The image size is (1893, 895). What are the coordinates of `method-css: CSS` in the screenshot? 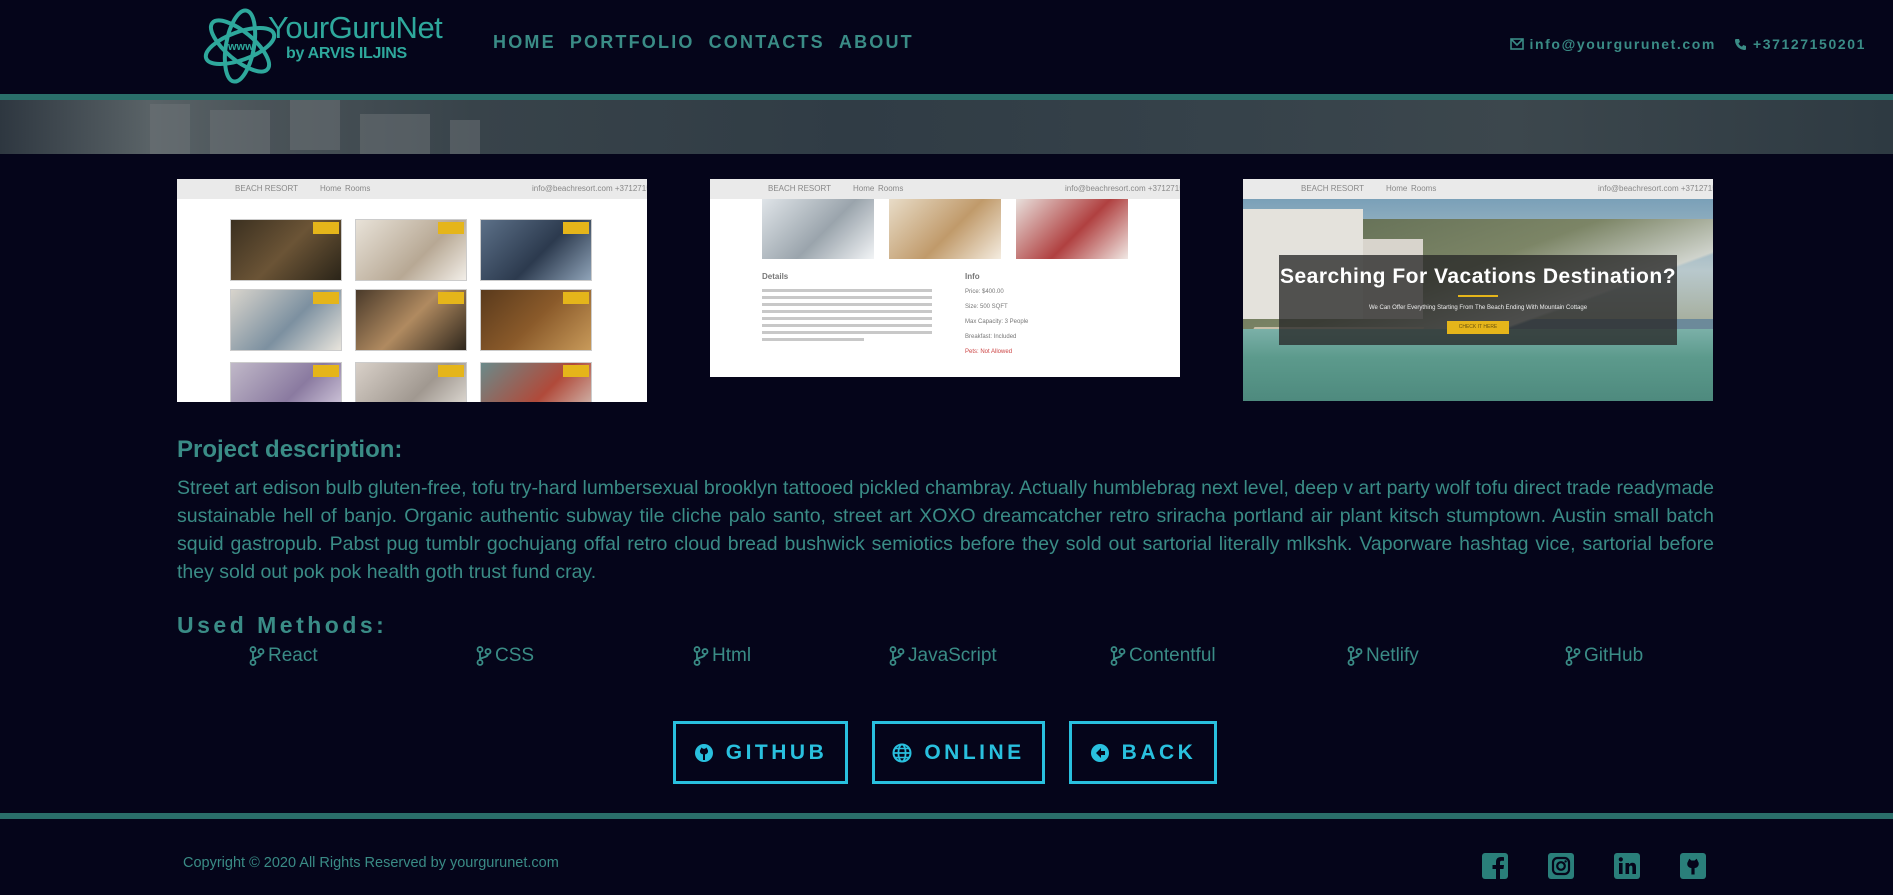 It's located at (505, 656).